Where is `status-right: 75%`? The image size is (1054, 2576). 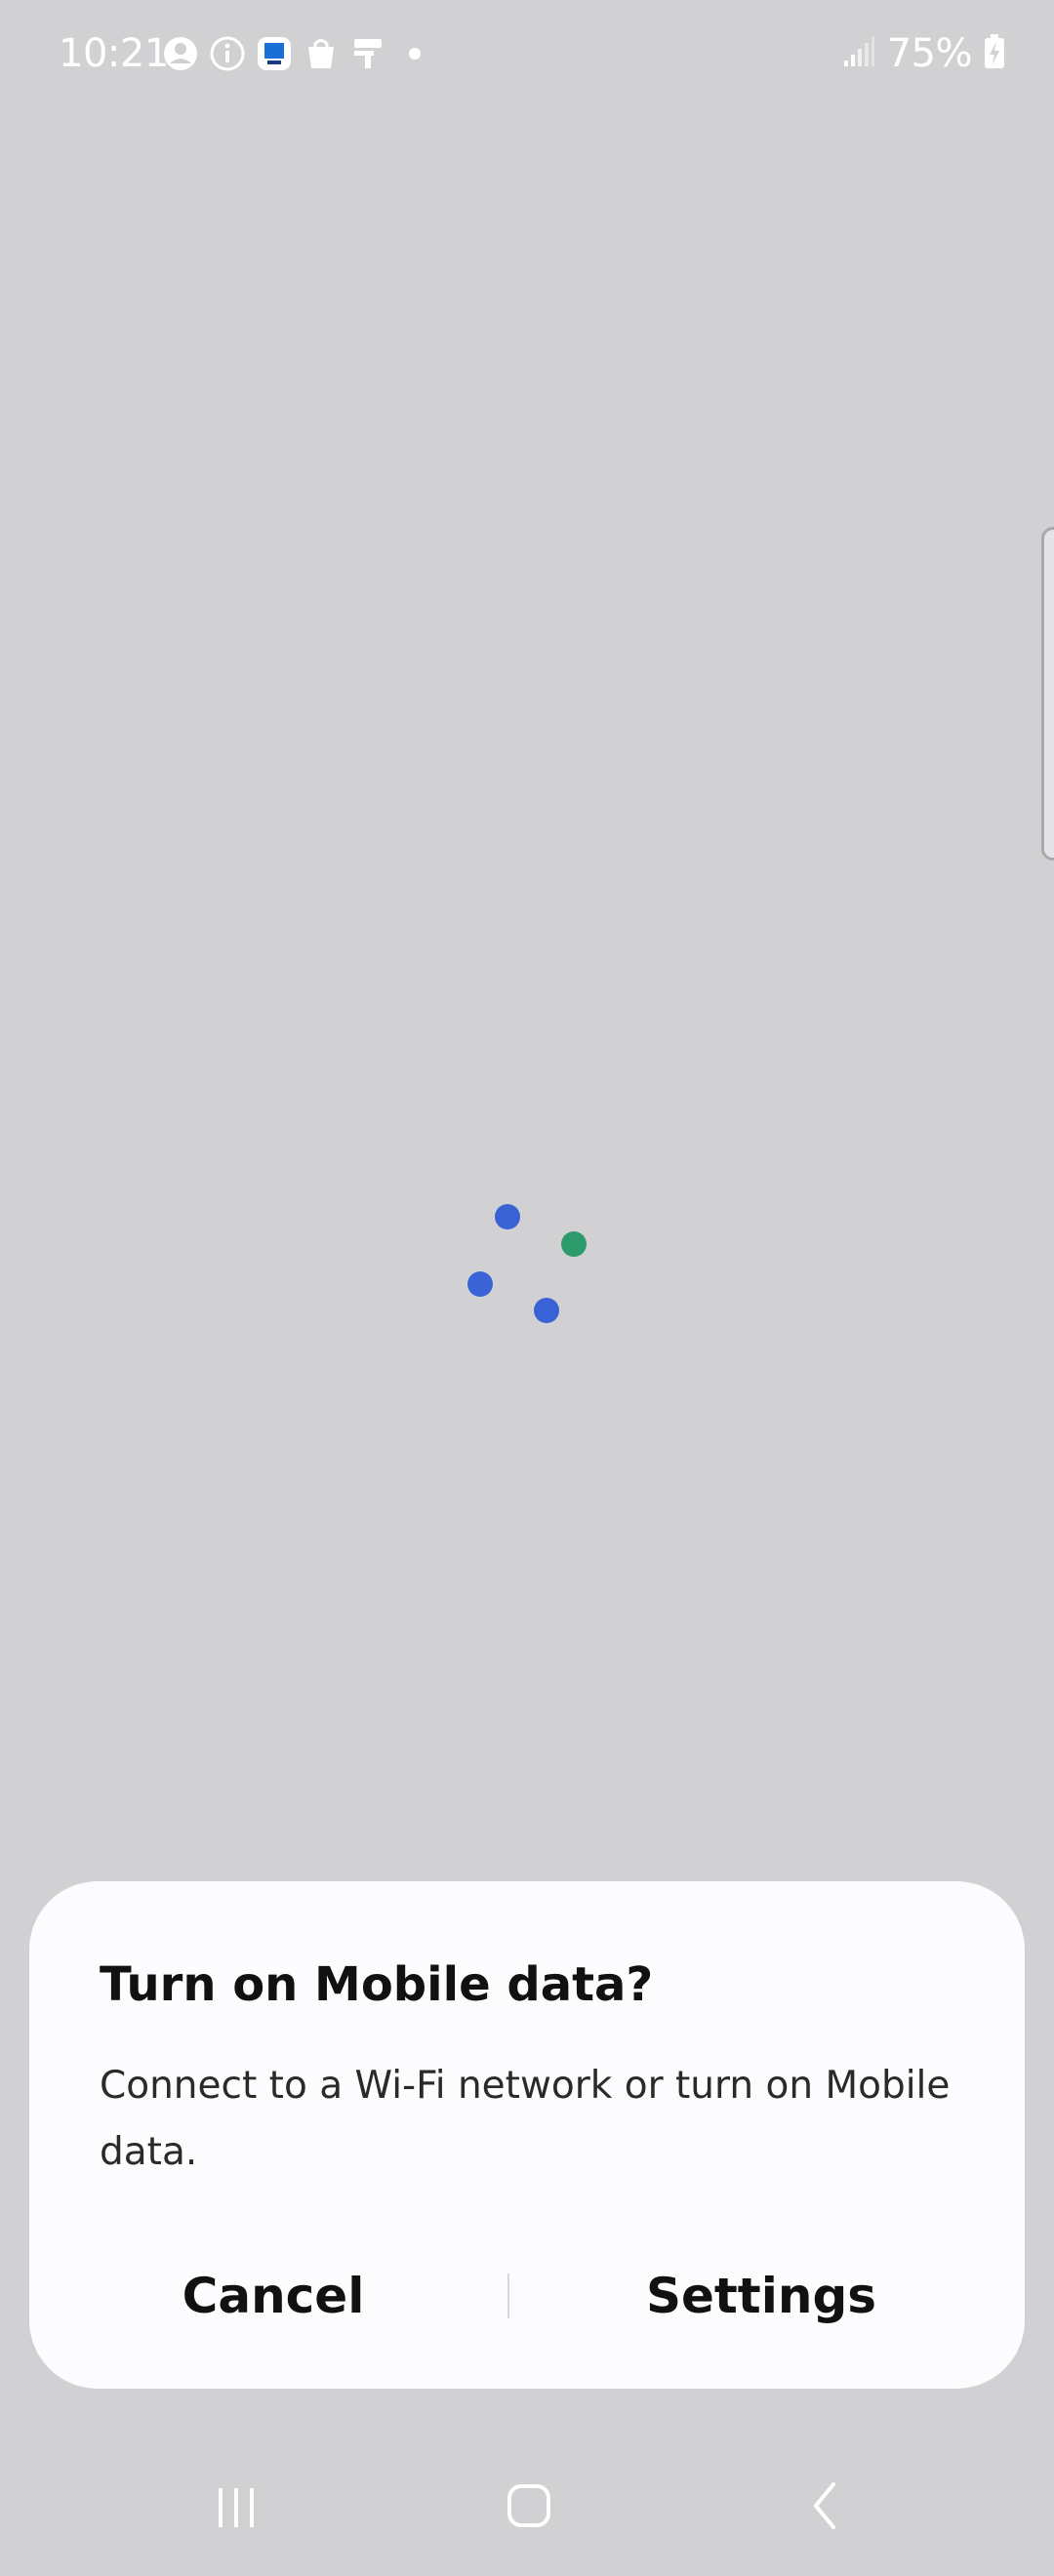
status-right: 75% is located at coordinates (923, 53).